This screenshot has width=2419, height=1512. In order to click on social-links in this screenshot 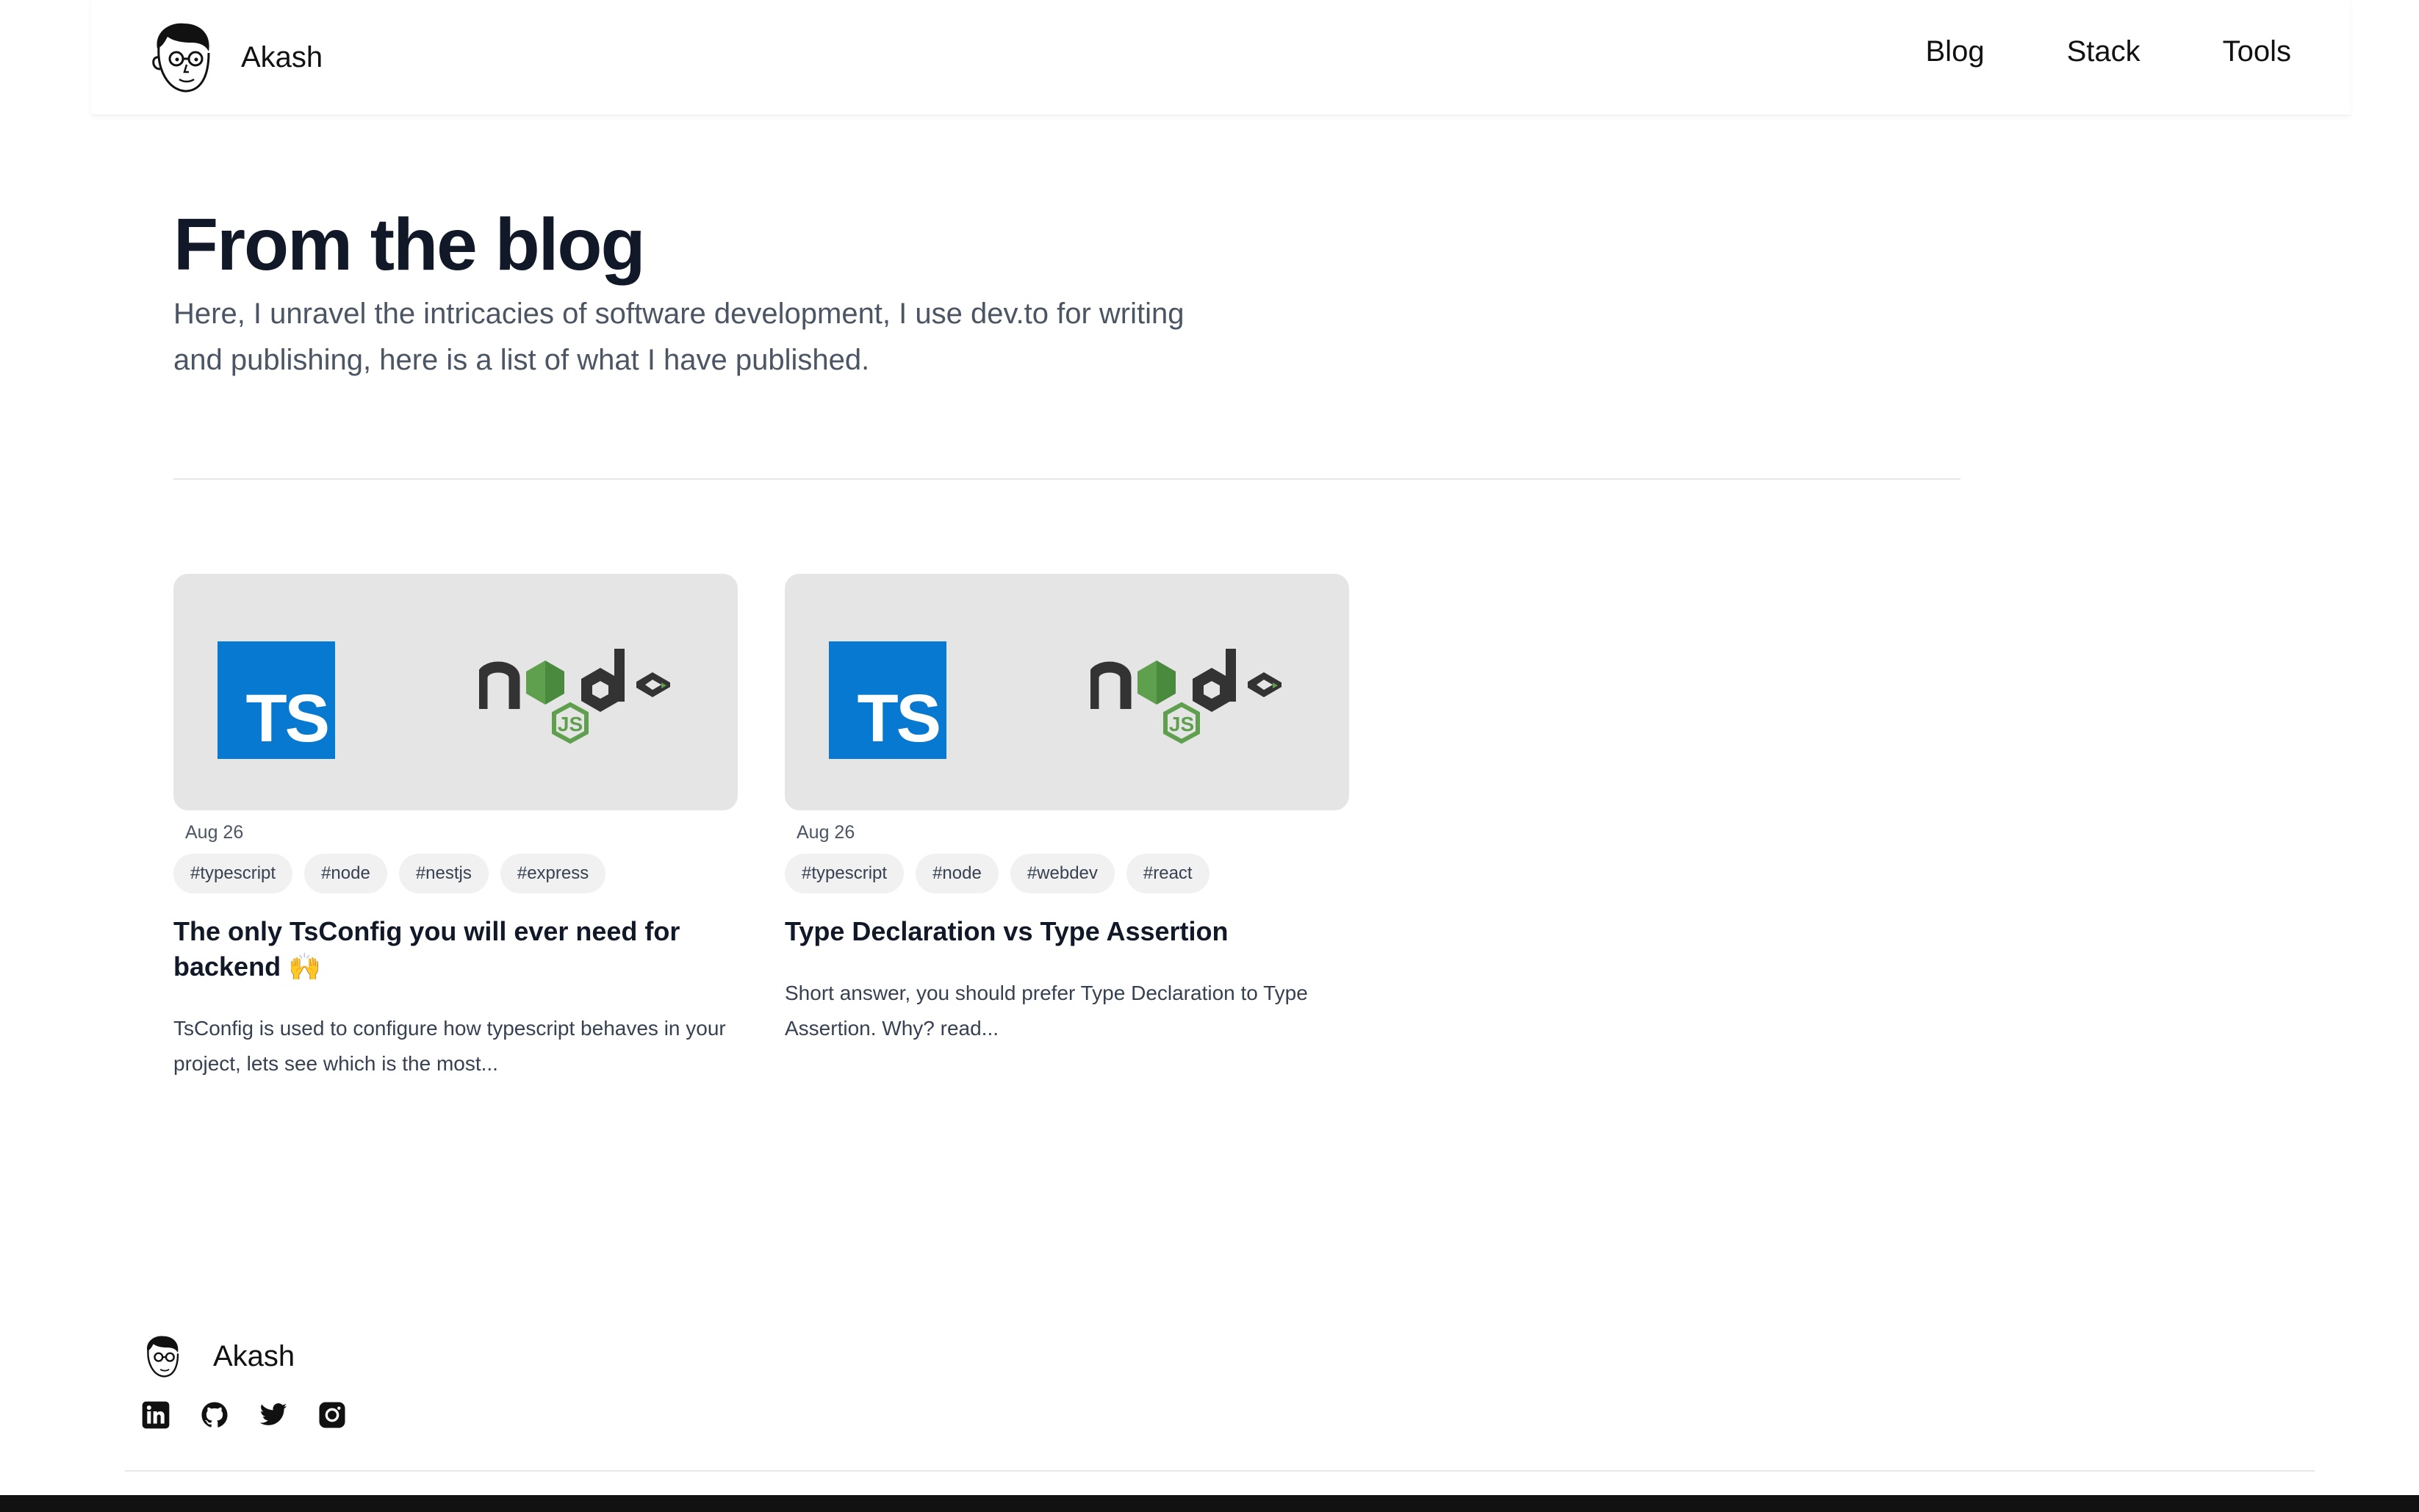, I will do `click(244, 1415)`.